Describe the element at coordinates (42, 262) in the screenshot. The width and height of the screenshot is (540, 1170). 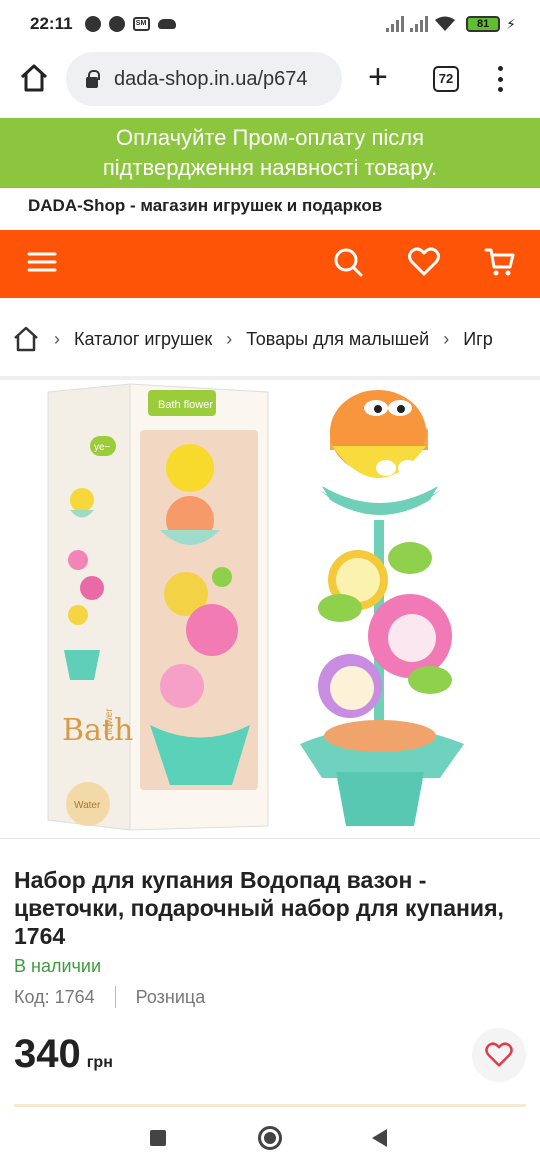
I see `hamburger-icon` at that location.